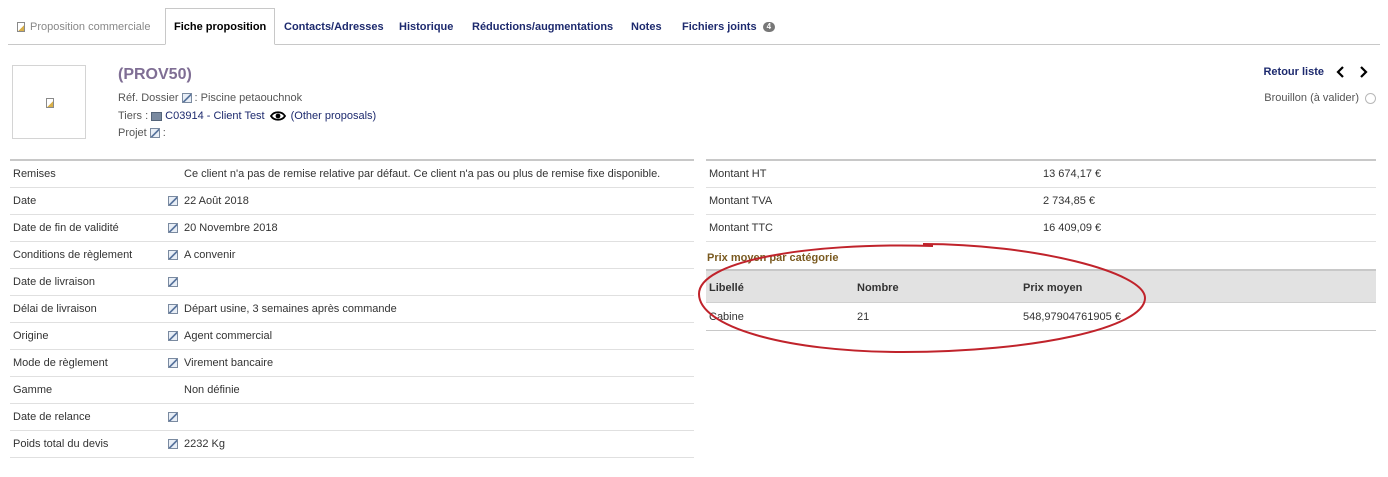 This screenshot has width=1388, height=477. Describe the element at coordinates (1370, 98) in the screenshot. I see `status-circle-icon` at that location.